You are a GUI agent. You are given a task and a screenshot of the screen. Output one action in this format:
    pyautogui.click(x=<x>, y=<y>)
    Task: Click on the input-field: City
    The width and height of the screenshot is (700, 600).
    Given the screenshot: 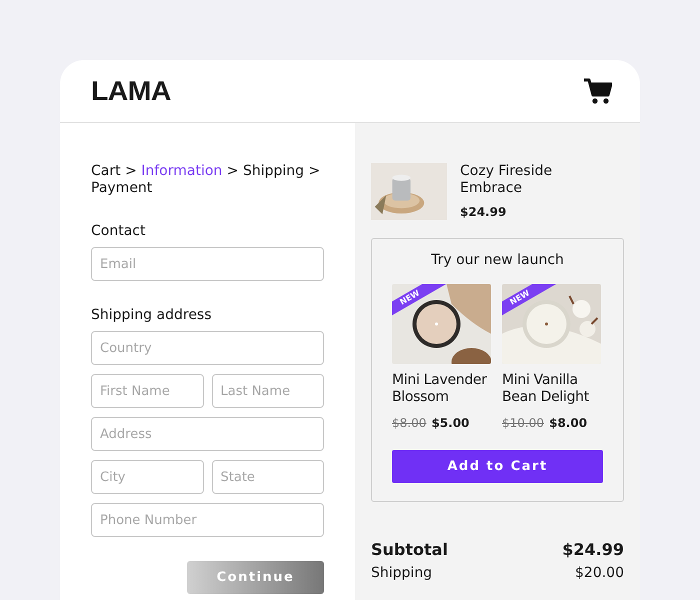 What is the action you would take?
    pyautogui.click(x=147, y=477)
    